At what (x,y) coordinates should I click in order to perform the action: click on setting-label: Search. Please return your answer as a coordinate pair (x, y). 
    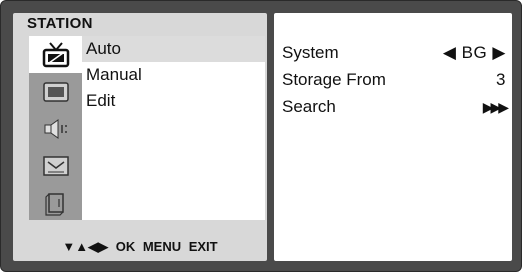
    Looking at the image, I should click on (309, 106).